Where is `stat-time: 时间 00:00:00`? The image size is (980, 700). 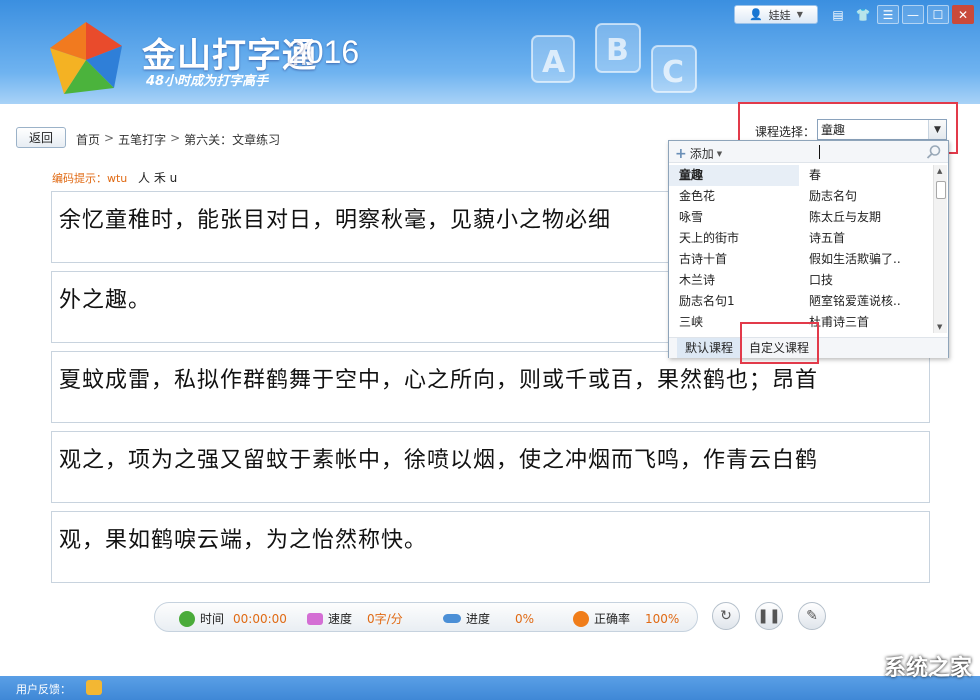
stat-time: 时间 00:00:00 is located at coordinates (233, 618).